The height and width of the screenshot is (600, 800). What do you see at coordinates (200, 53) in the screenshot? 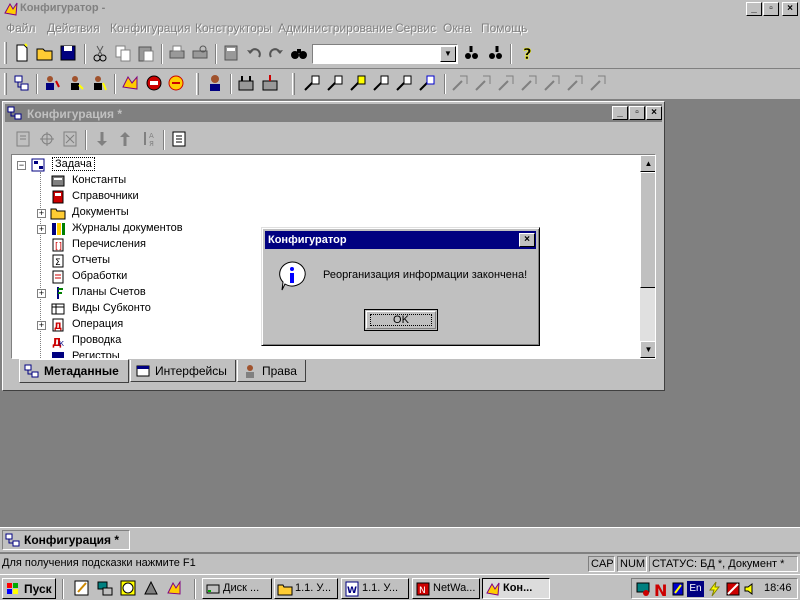
I see `print-preview-icon` at bounding box center [200, 53].